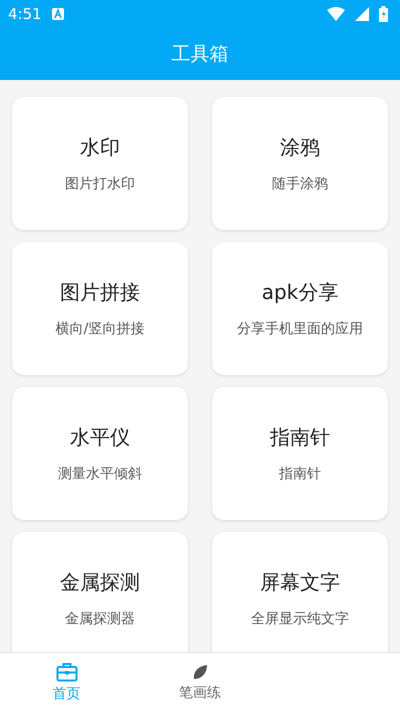  What do you see at coordinates (58, 14) in the screenshot?
I see `notification-icon` at bounding box center [58, 14].